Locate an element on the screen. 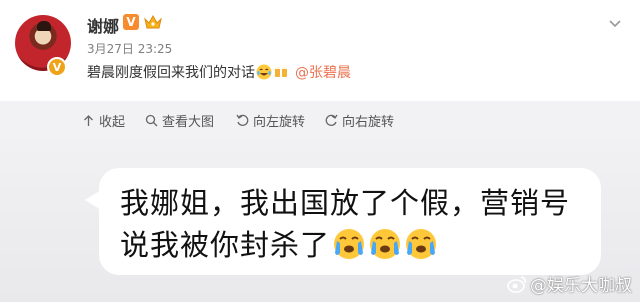 This screenshot has height=302, width=640. chat-line-2: 说我被你封杀了 is located at coordinates (279, 243).